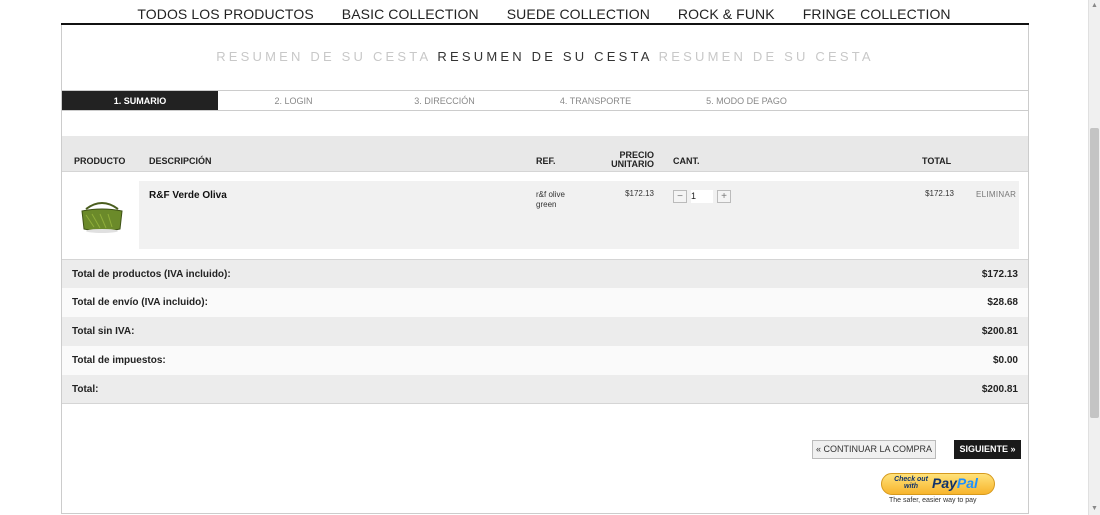 The image size is (1100, 515). I want to click on bag-product-image, so click(102, 215).